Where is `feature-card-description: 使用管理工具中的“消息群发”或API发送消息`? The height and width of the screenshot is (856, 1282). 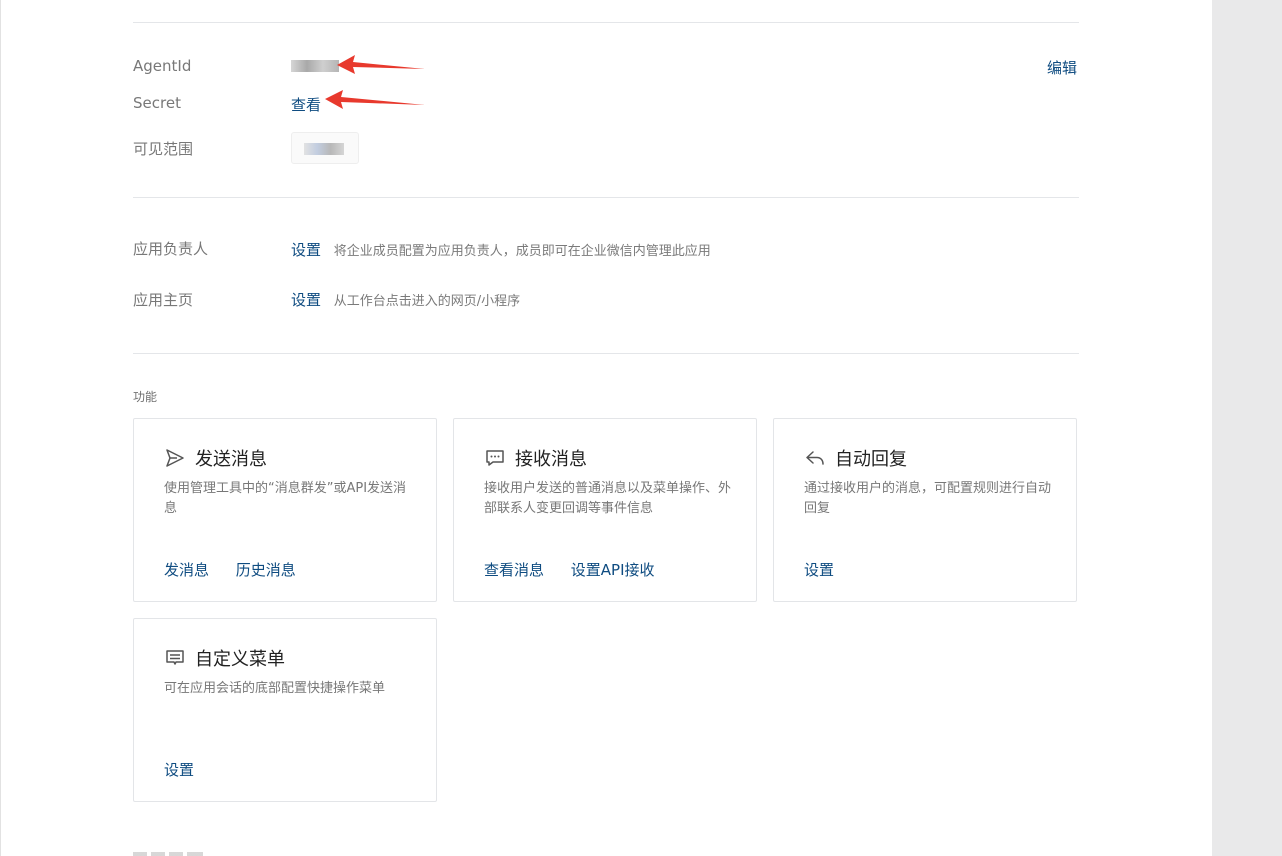
feature-card-description: 使用管理工具中的“消息群发”或API发送消息 is located at coordinates (285, 498).